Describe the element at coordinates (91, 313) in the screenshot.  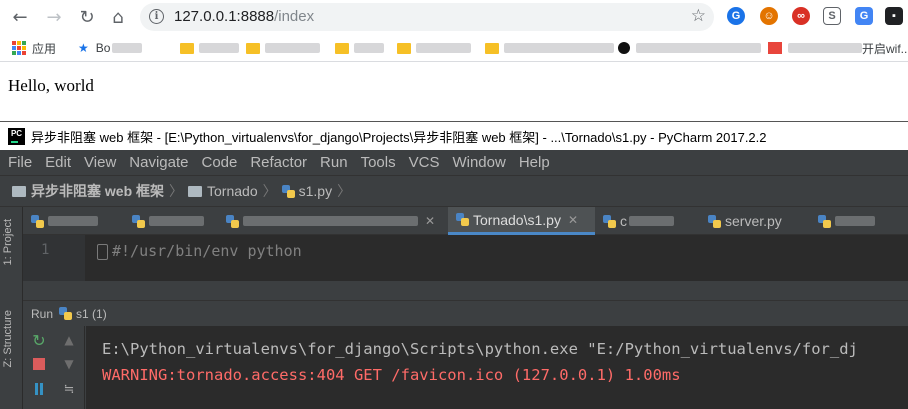
I see `run-config-name: s1 (1)` at that location.